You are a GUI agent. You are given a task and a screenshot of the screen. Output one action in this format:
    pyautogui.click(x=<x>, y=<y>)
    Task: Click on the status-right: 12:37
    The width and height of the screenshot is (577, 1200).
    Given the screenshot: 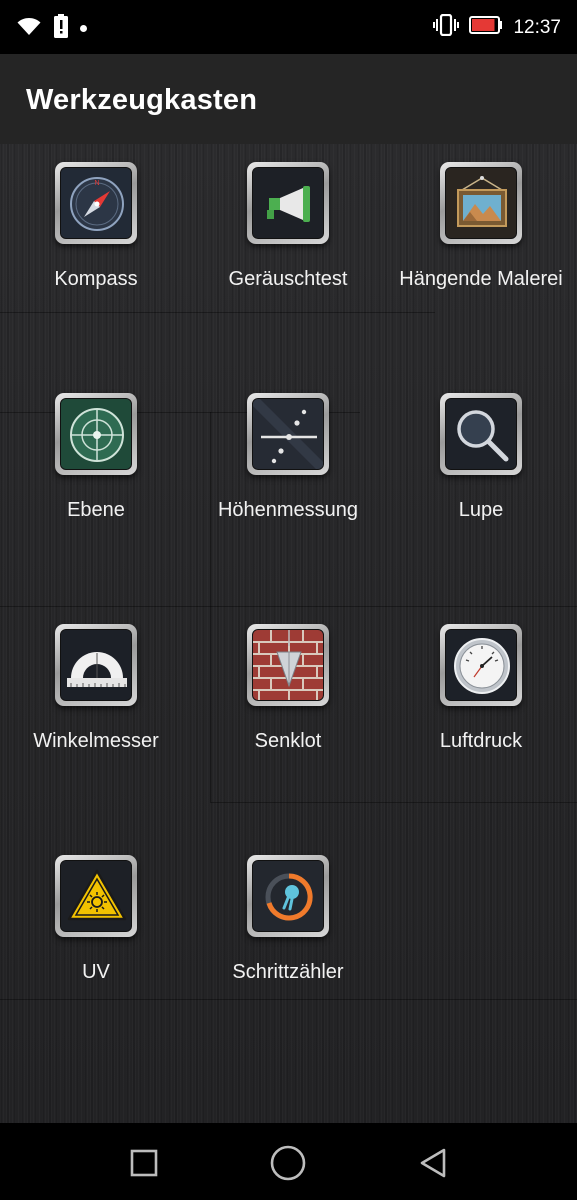 What is the action you would take?
    pyautogui.click(x=497, y=27)
    